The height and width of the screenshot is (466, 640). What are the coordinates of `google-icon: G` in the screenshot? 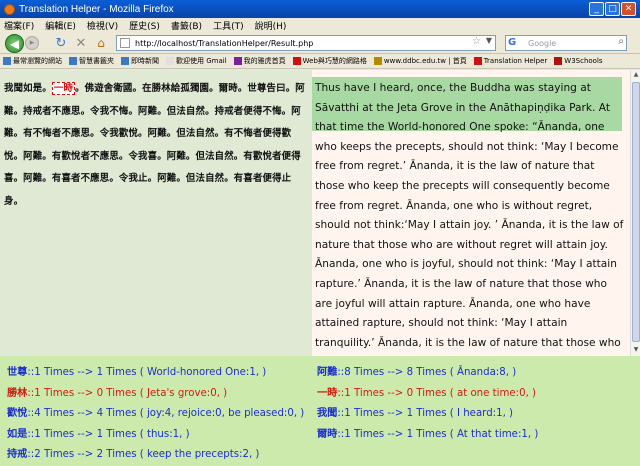 It's located at (512, 42).